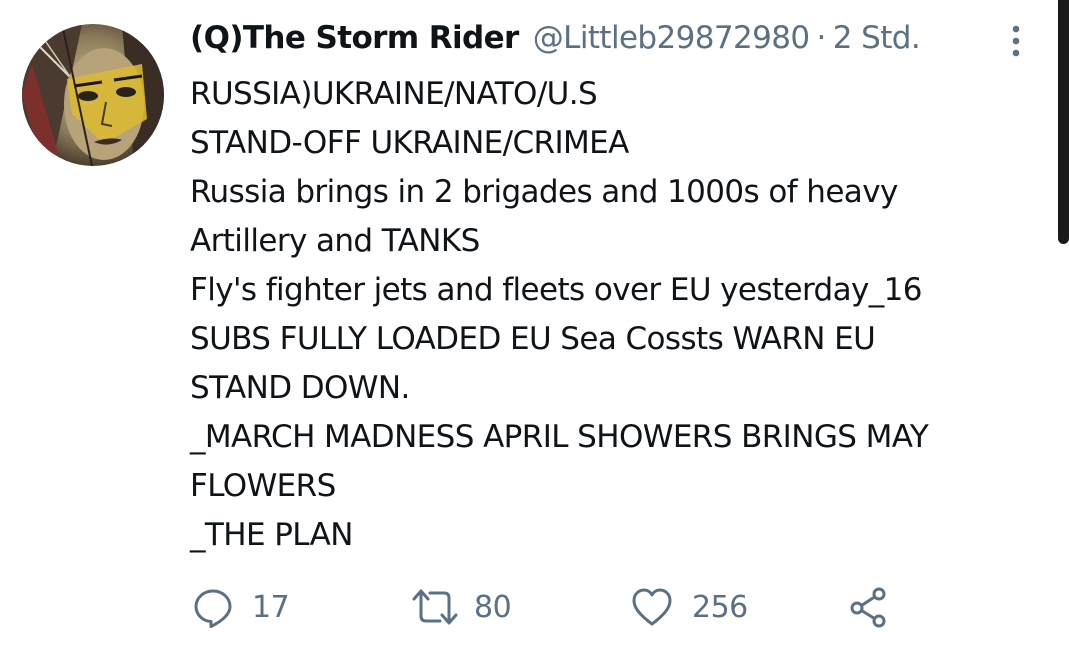  I want to click on retweet-button: 80, so click(461, 607).